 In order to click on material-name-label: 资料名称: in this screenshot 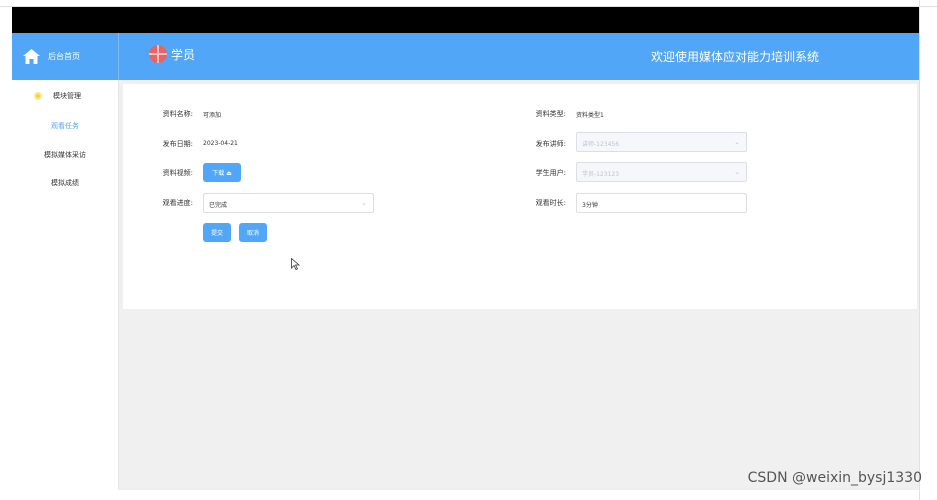, I will do `click(177, 114)`.